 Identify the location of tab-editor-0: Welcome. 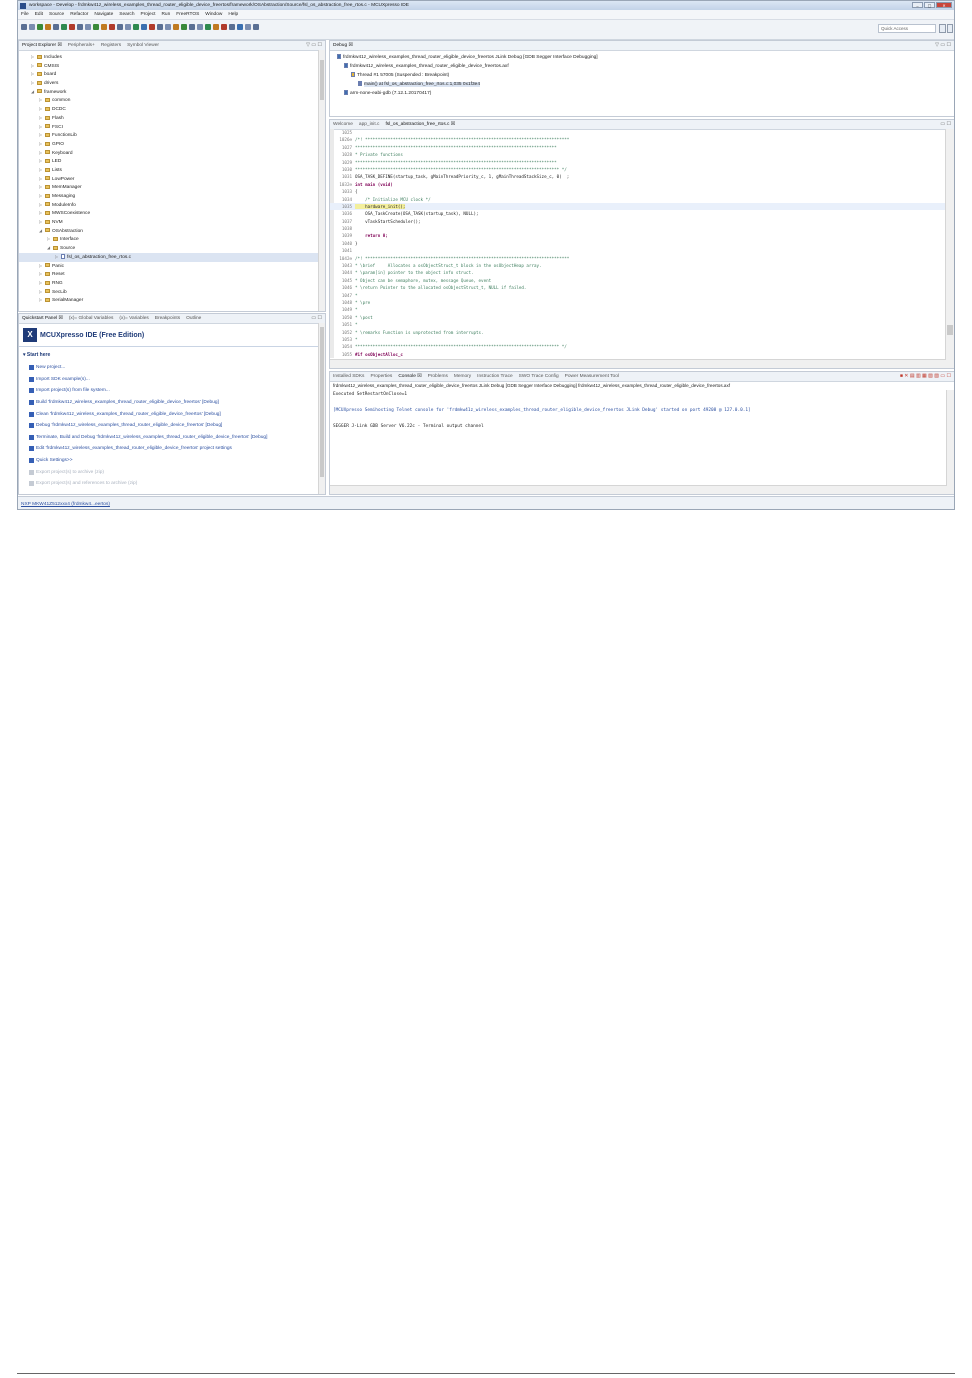
(343, 124).